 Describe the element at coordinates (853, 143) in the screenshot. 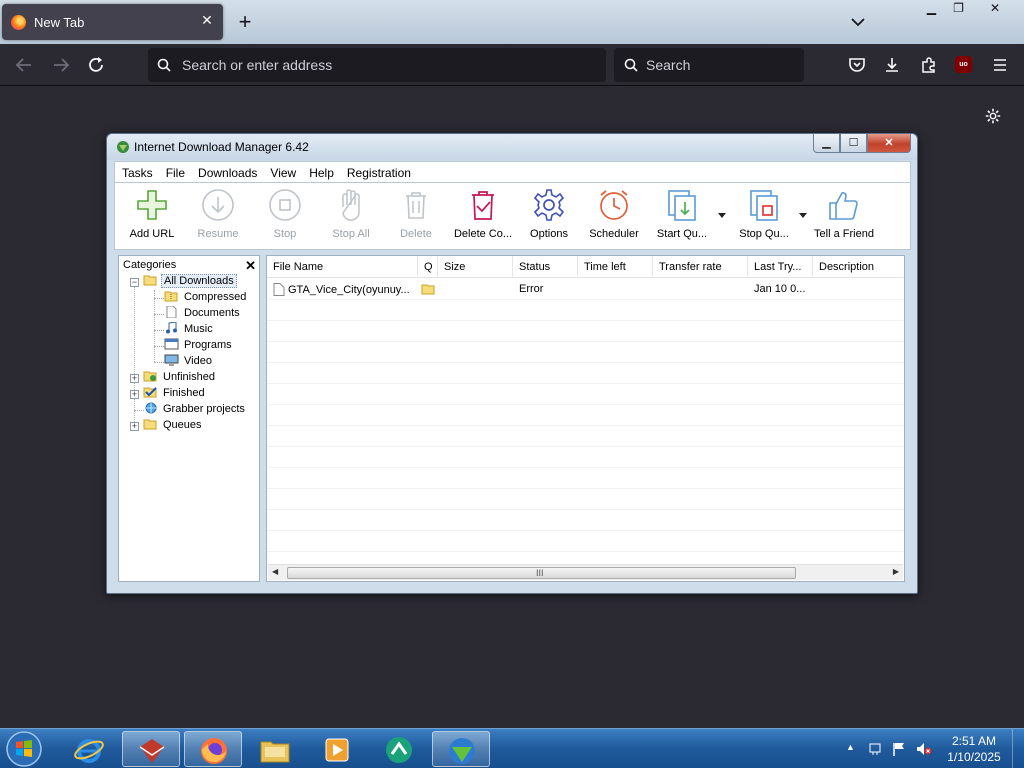

I see `idm-maximize-button: ☐` at that location.